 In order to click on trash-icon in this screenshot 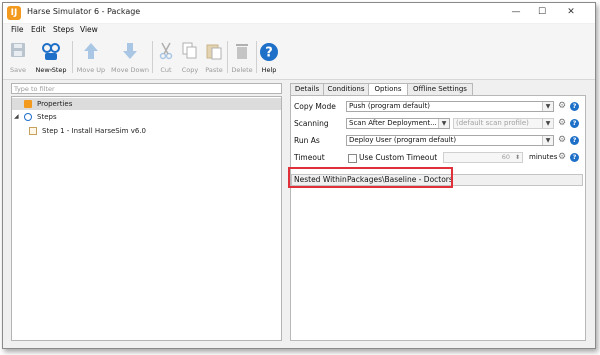, I will do `click(242, 51)`.